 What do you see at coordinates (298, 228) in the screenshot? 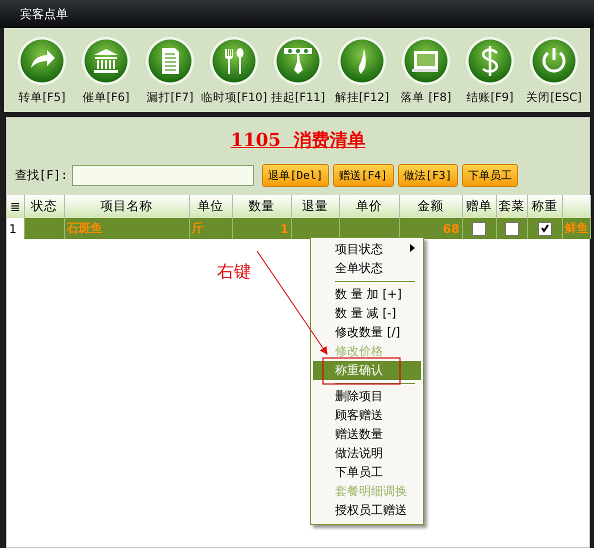
I see `table-row: 1 石斑鱼 斤 1 68 鲜鱼` at bounding box center [298, 228].